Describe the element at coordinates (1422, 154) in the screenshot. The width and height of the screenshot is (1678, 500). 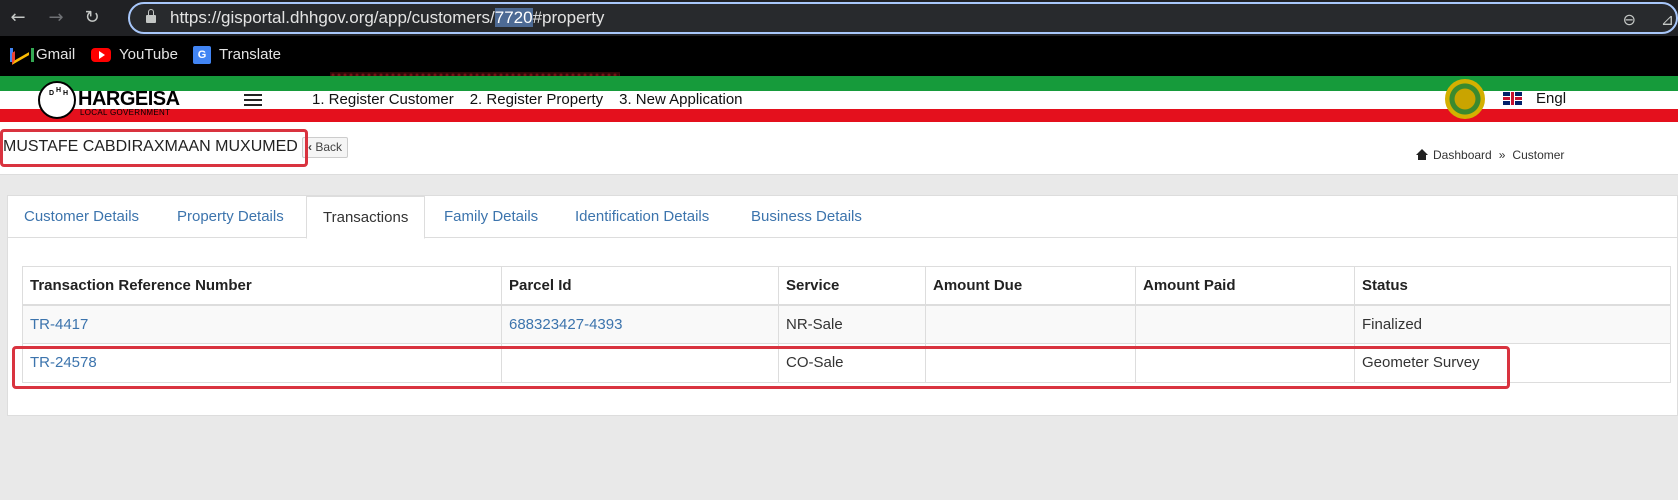
I see `home-icon` at that location.